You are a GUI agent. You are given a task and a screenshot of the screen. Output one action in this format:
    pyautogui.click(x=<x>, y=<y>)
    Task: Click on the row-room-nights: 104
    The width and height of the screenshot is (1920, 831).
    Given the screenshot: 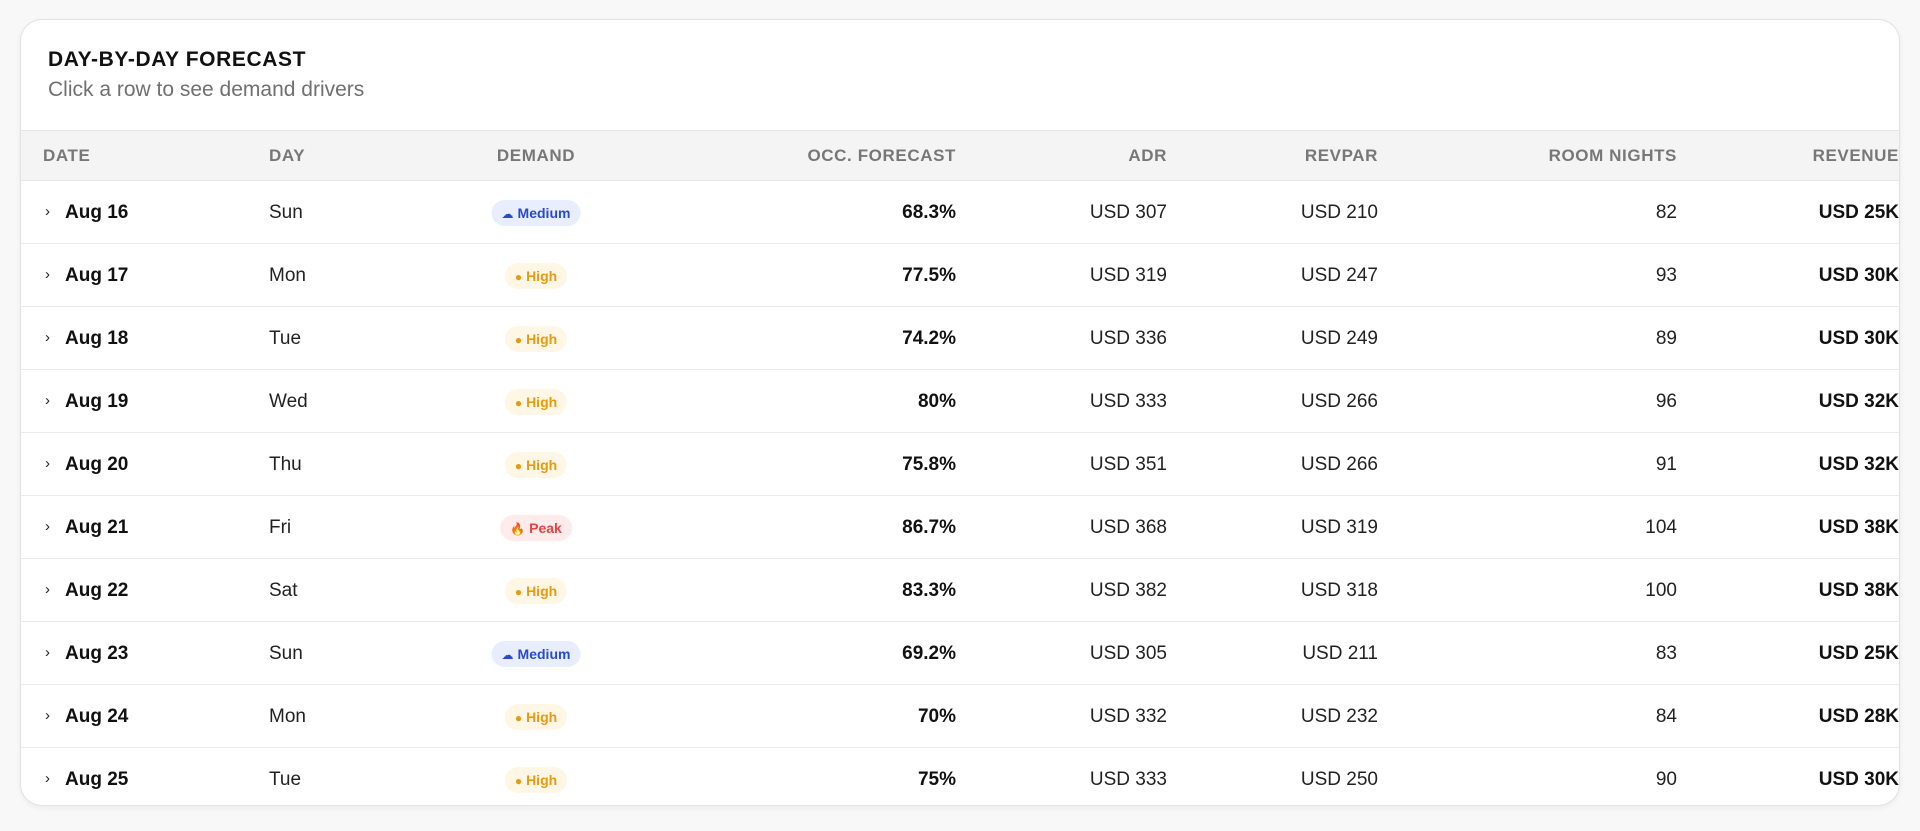 What is the action you would take?
    pyautogui.click(x=1661, y=527)
    